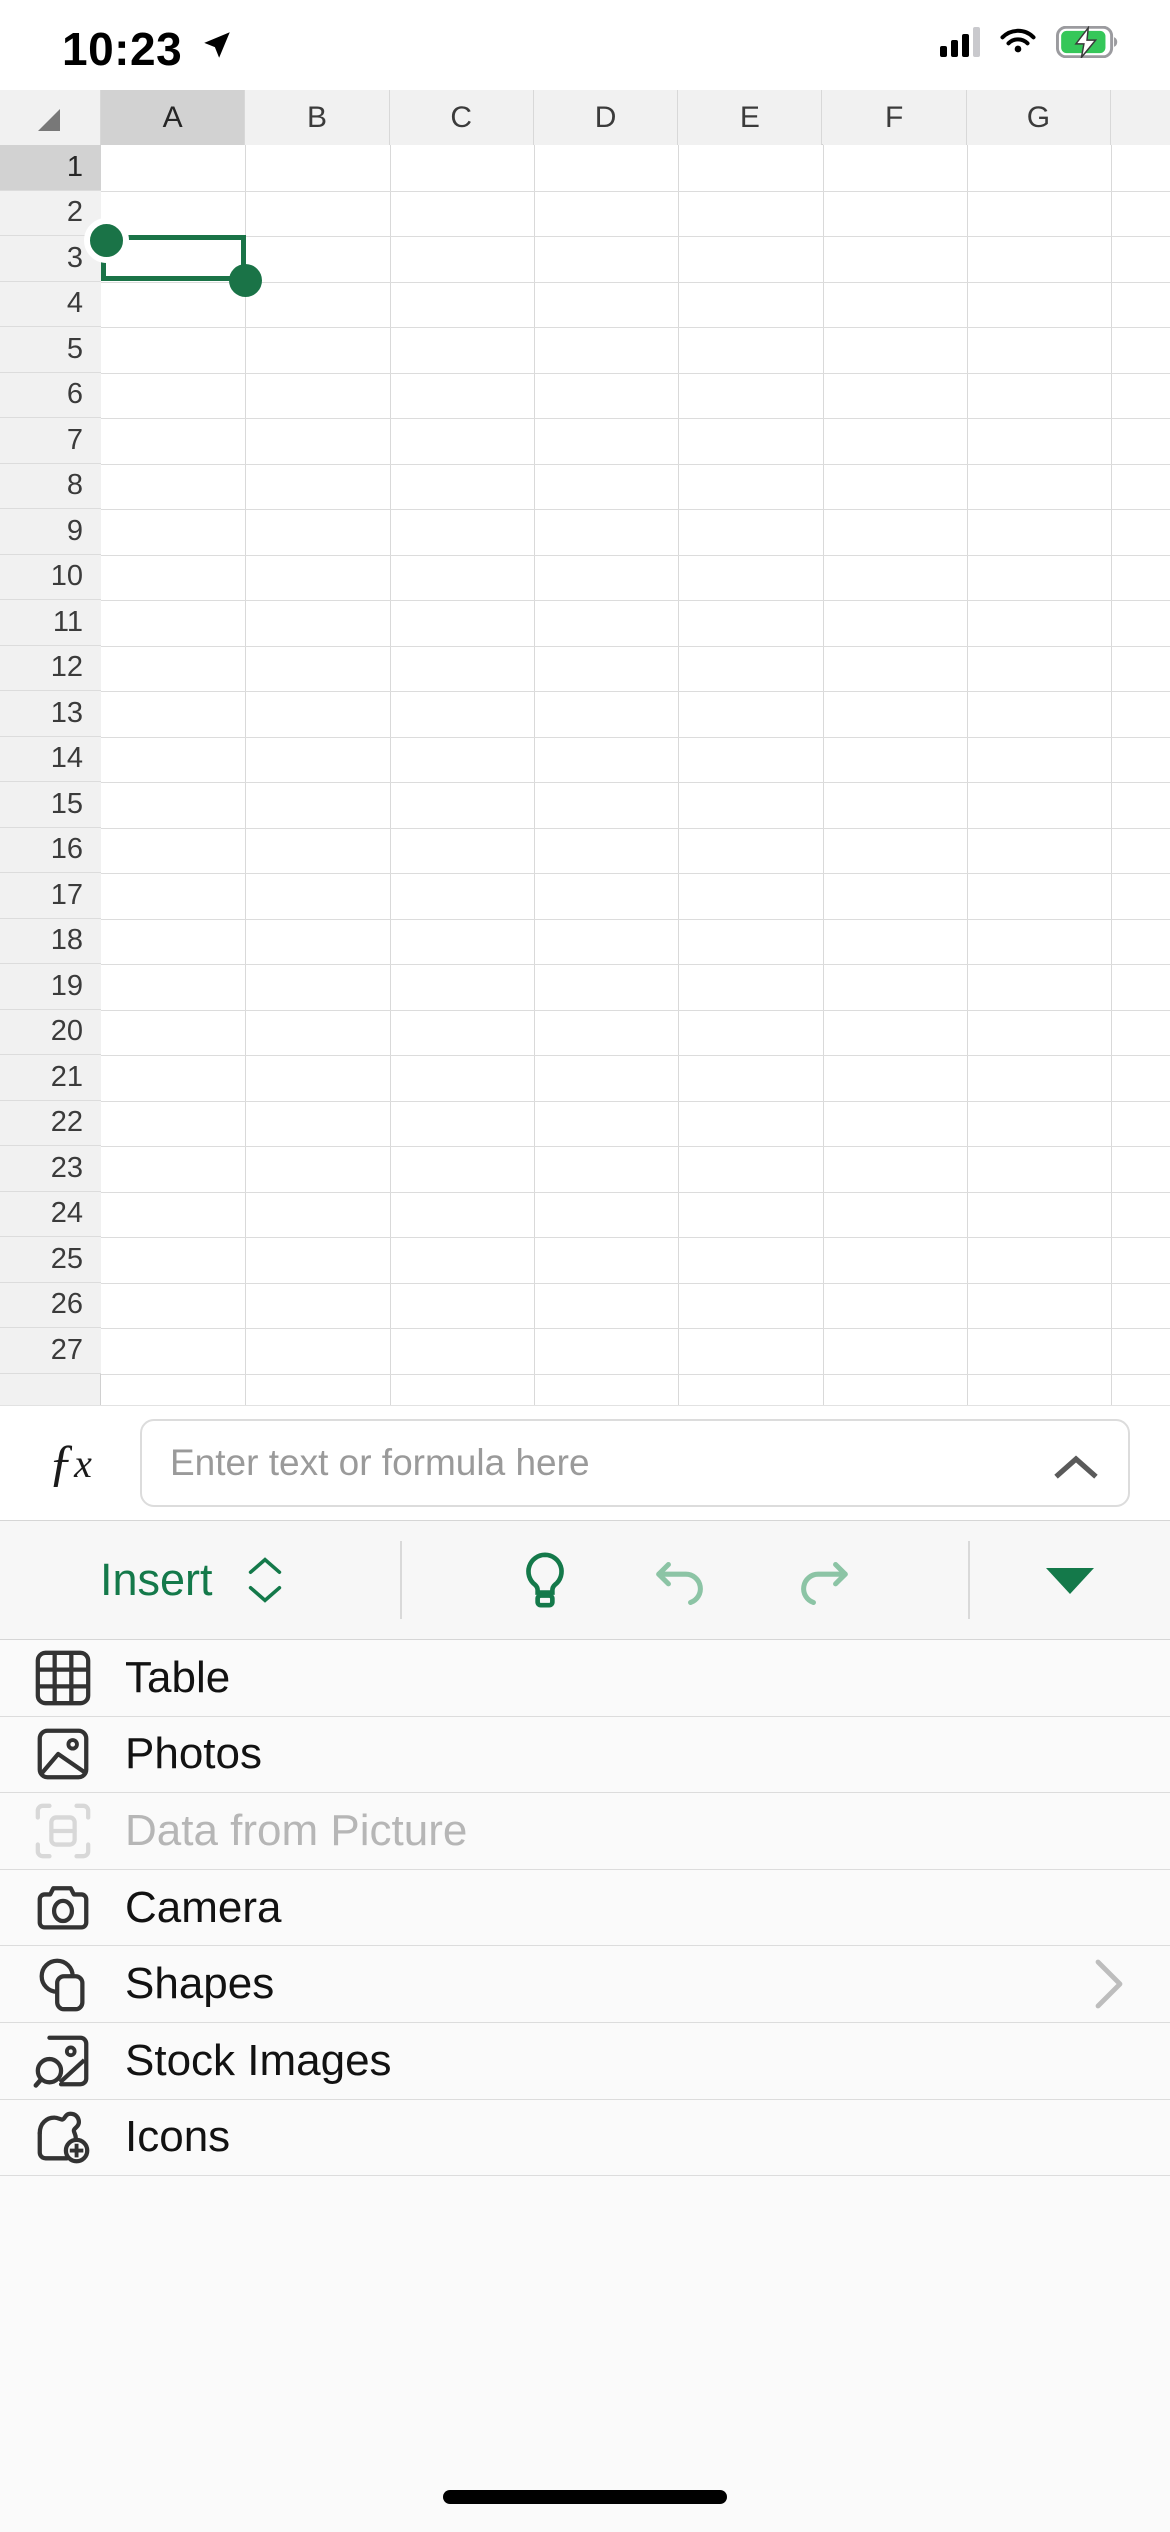 The height and width of the screenshot is (2532, 1170). What do you see at coordinates (50, 1260) in the screenshot?
I see `row-header-25: 25` at bounding box center [50, 1260].